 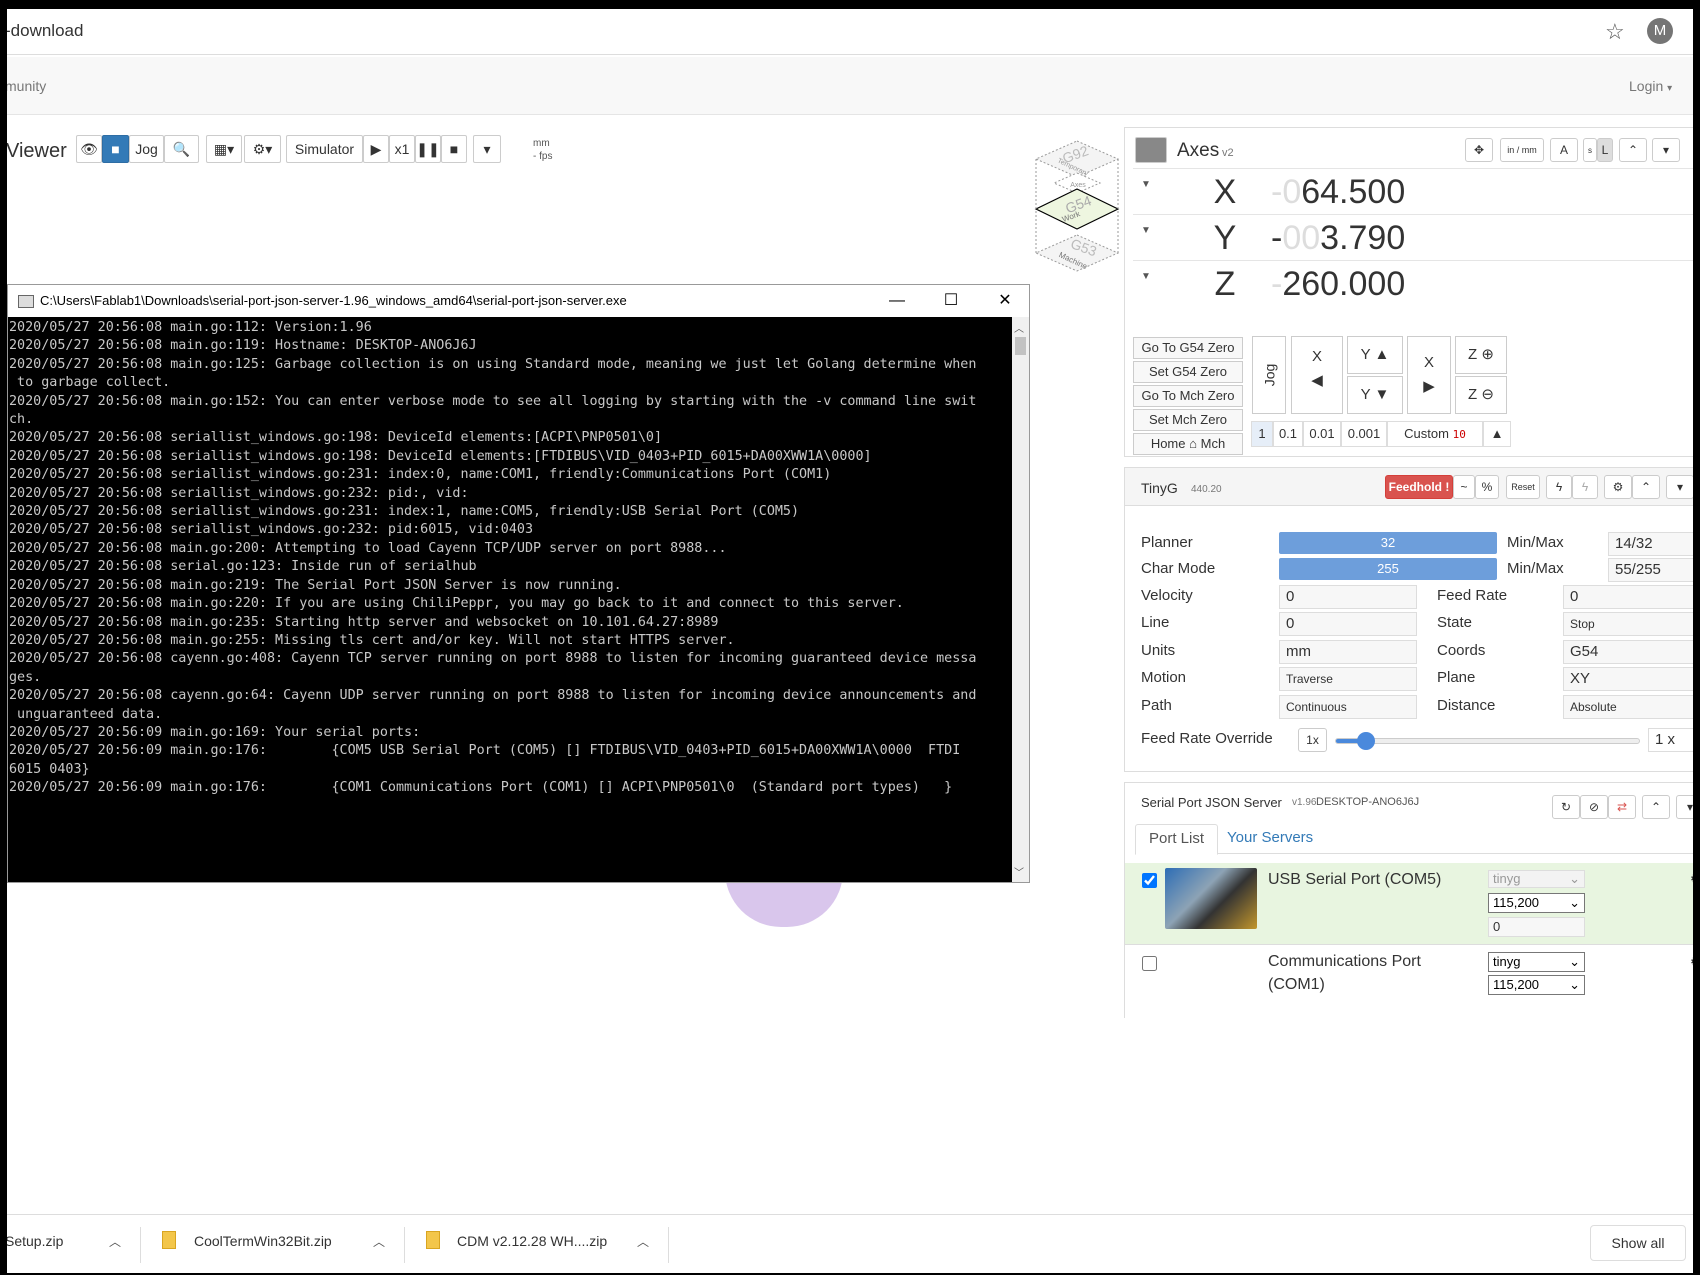 I want to click on tab-your-servers: Your Servers, so click(x=1270, y=839).